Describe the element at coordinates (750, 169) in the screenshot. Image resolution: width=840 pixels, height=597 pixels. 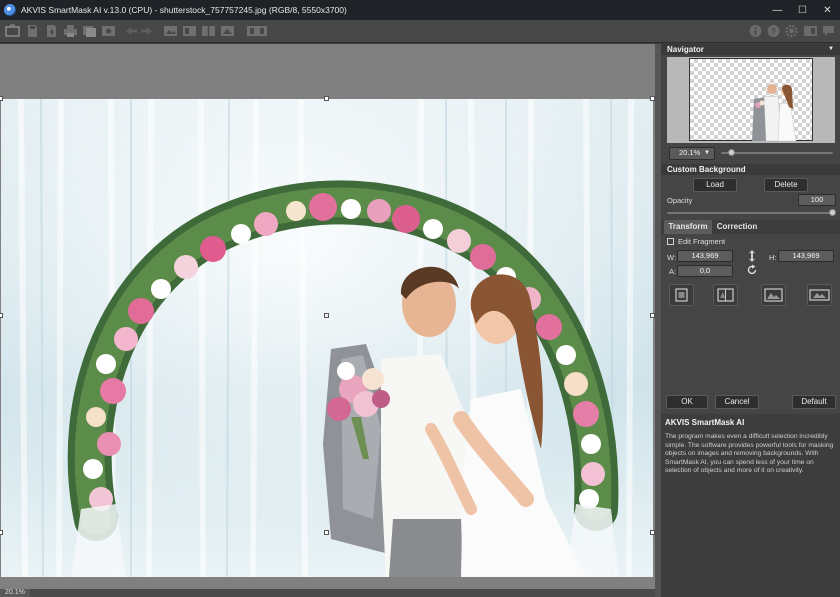
I see `custom-background-header: Custom Background` at that location.